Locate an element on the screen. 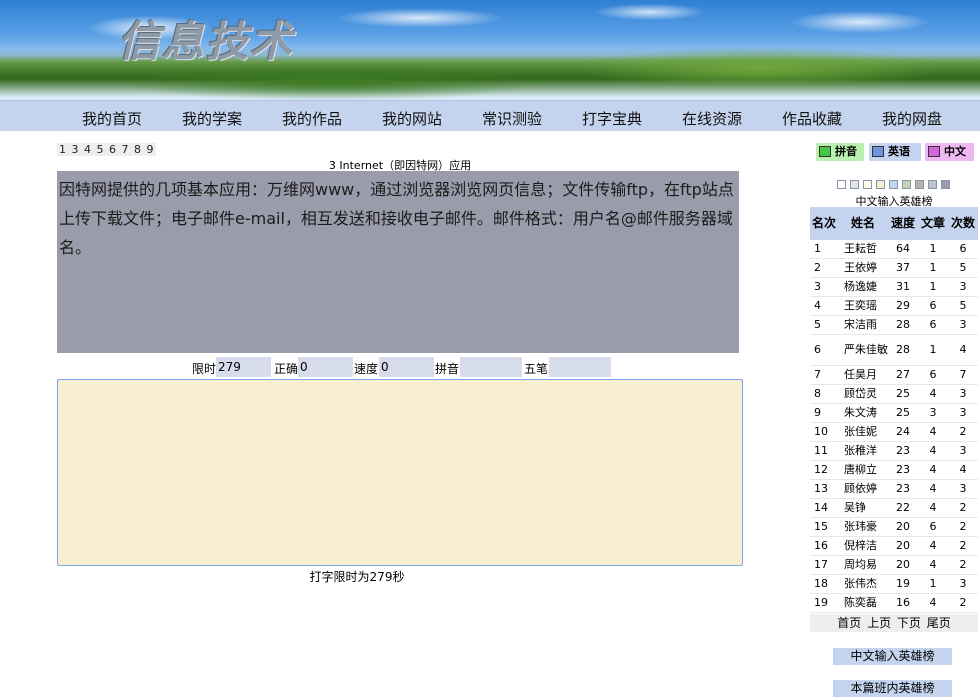 This screenshot has height=699, width=980. col-articles: 文章 is located at coordinates (933, 223).